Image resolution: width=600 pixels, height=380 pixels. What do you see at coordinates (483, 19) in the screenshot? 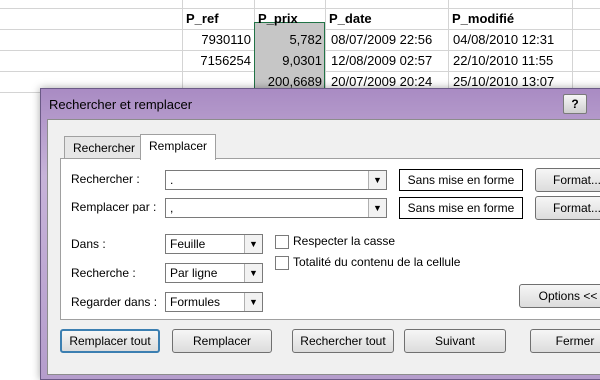
I see `column-header-p-modifie: P_modifié` at bounding box center [483, 19].